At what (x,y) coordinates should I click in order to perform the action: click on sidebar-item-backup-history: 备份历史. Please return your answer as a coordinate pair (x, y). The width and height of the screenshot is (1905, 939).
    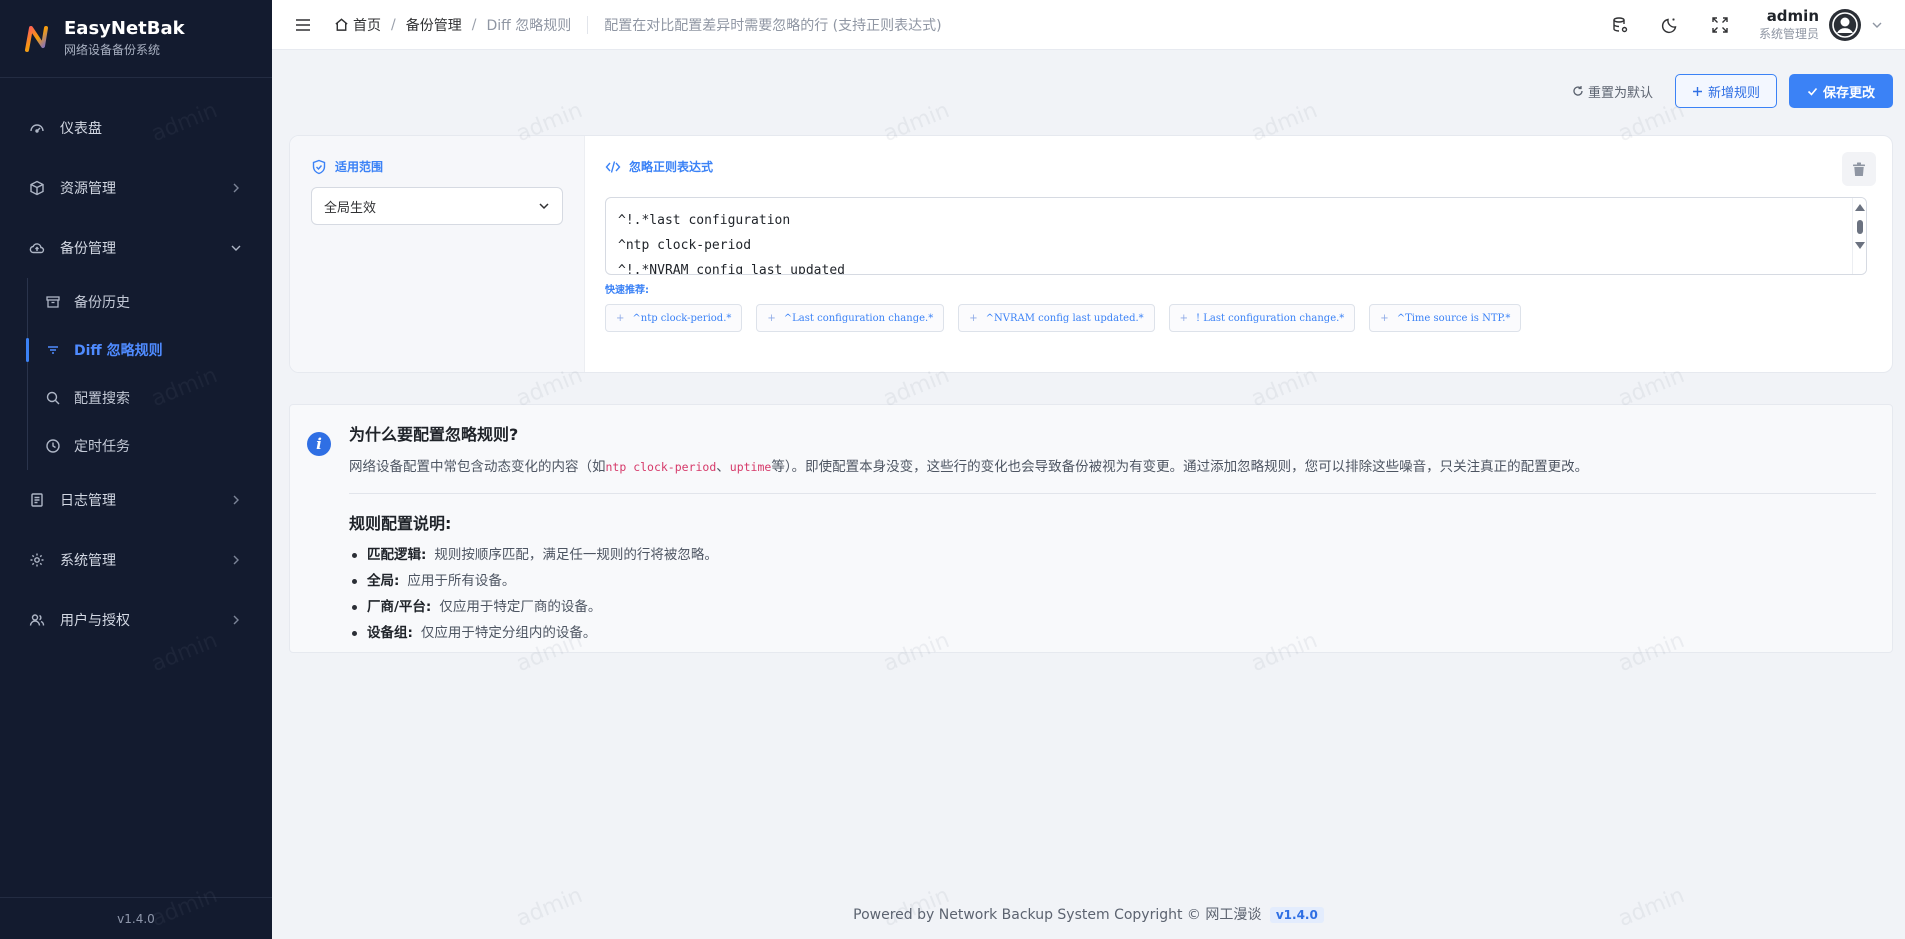
    Looking at the image, I should click on (136, 302).